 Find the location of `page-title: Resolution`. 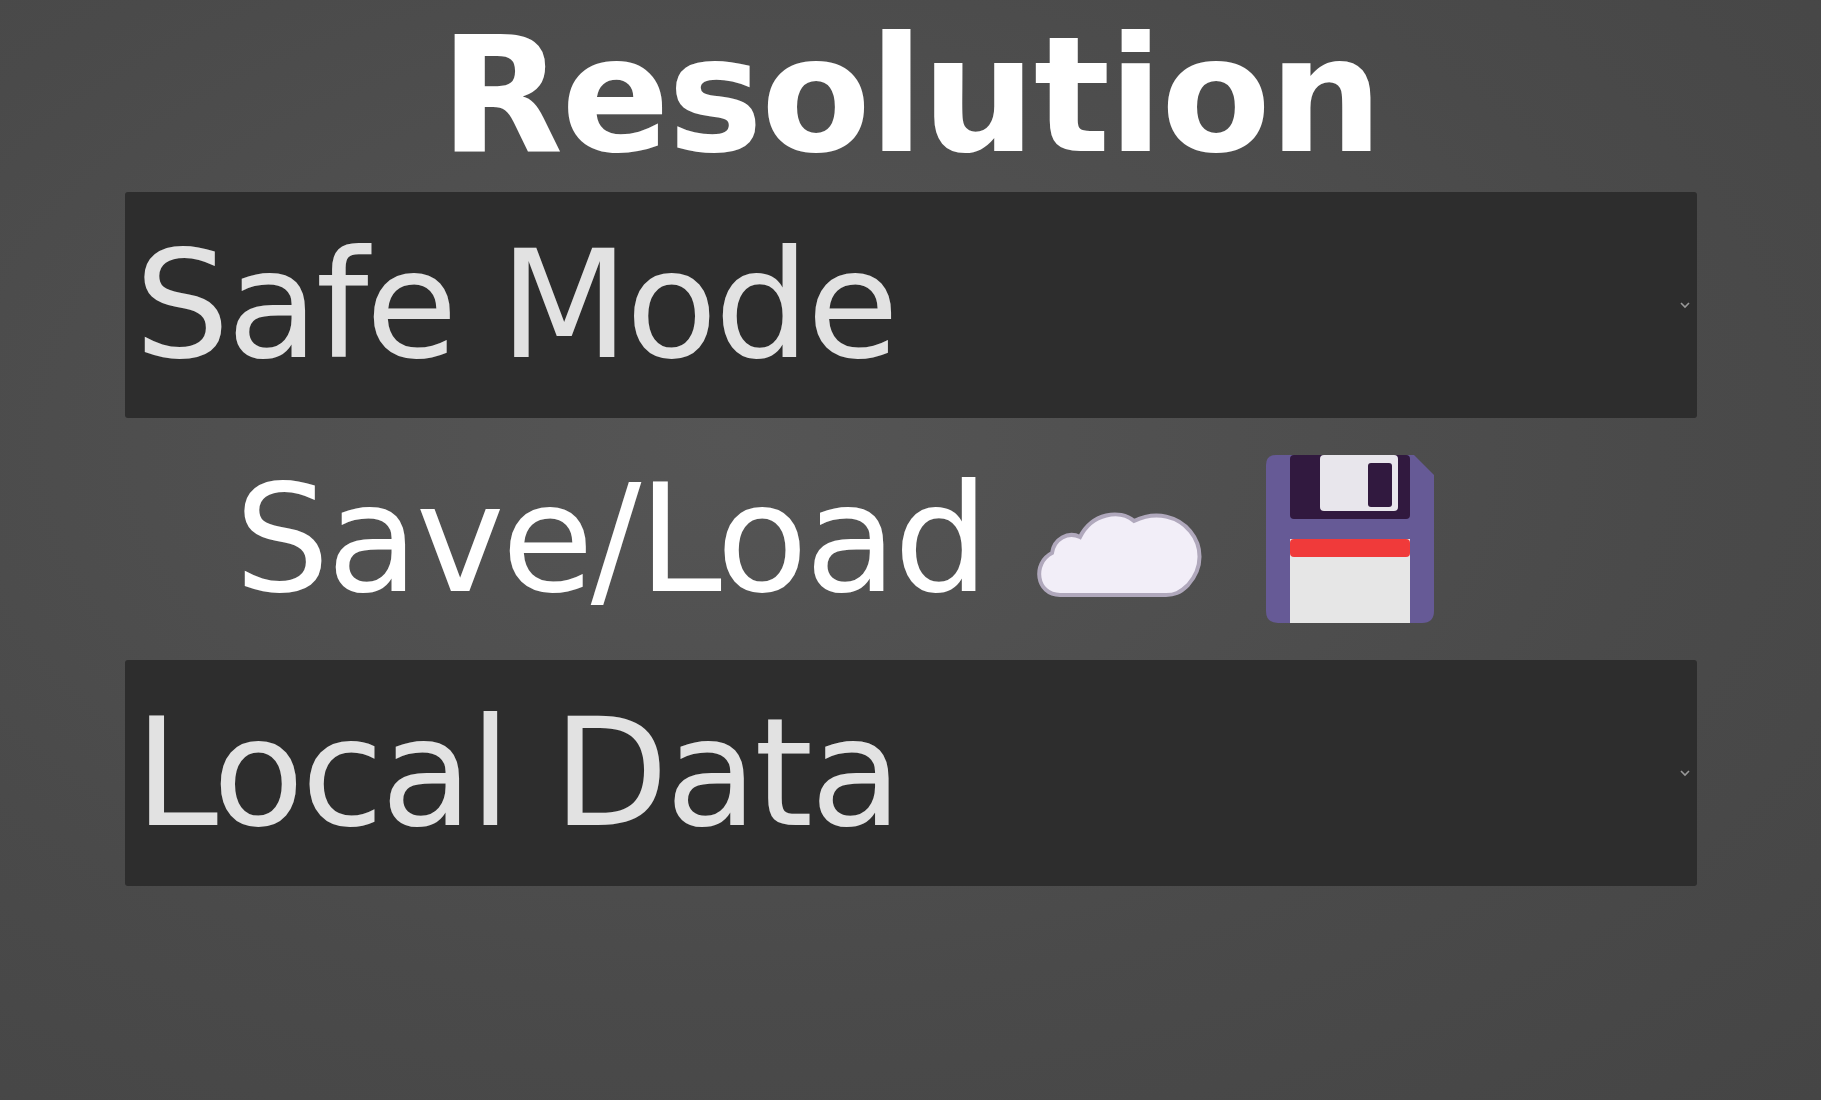

page-title: Resolution is located at coordinates (910, 96).